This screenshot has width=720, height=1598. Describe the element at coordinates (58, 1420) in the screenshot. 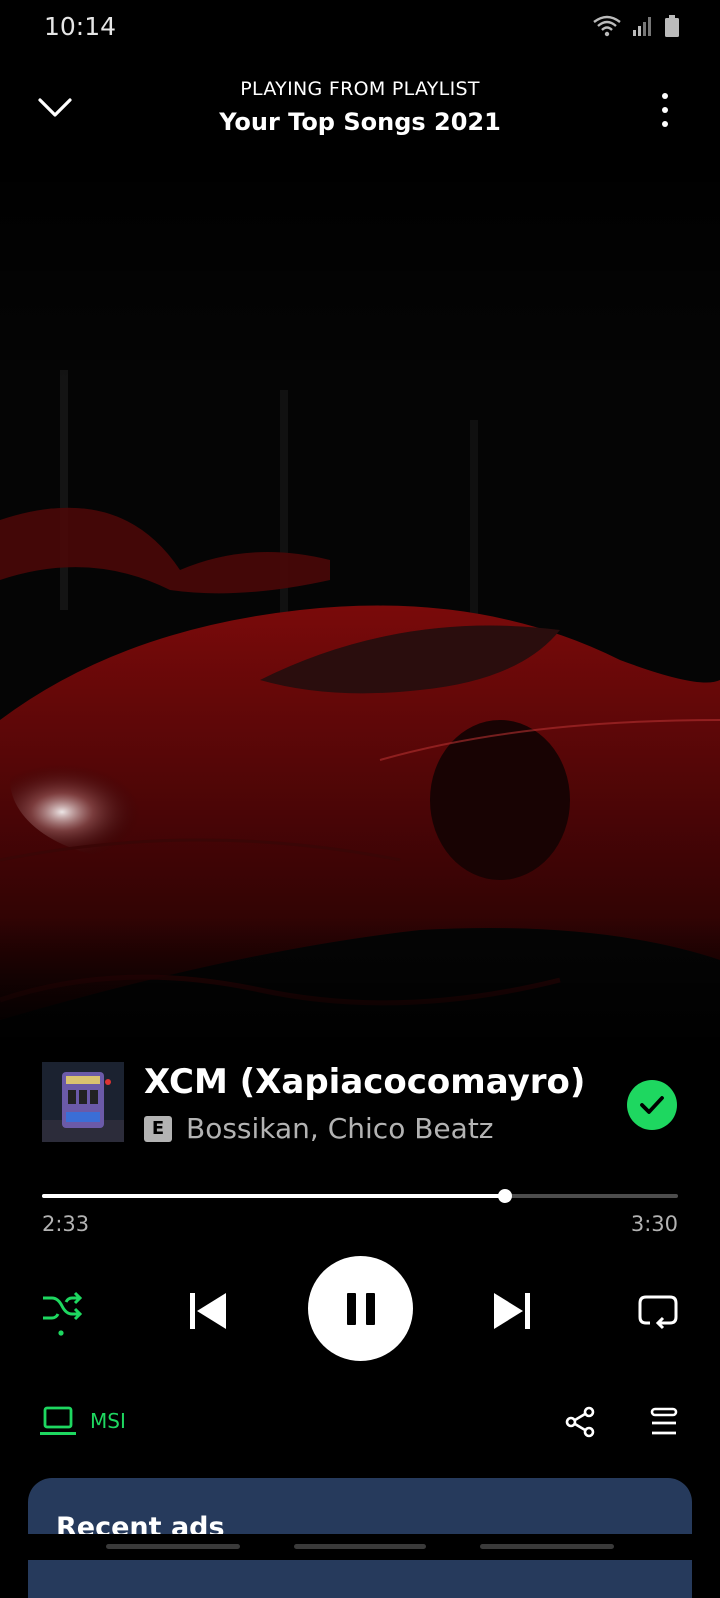

I see `laptop-icon` at that location.